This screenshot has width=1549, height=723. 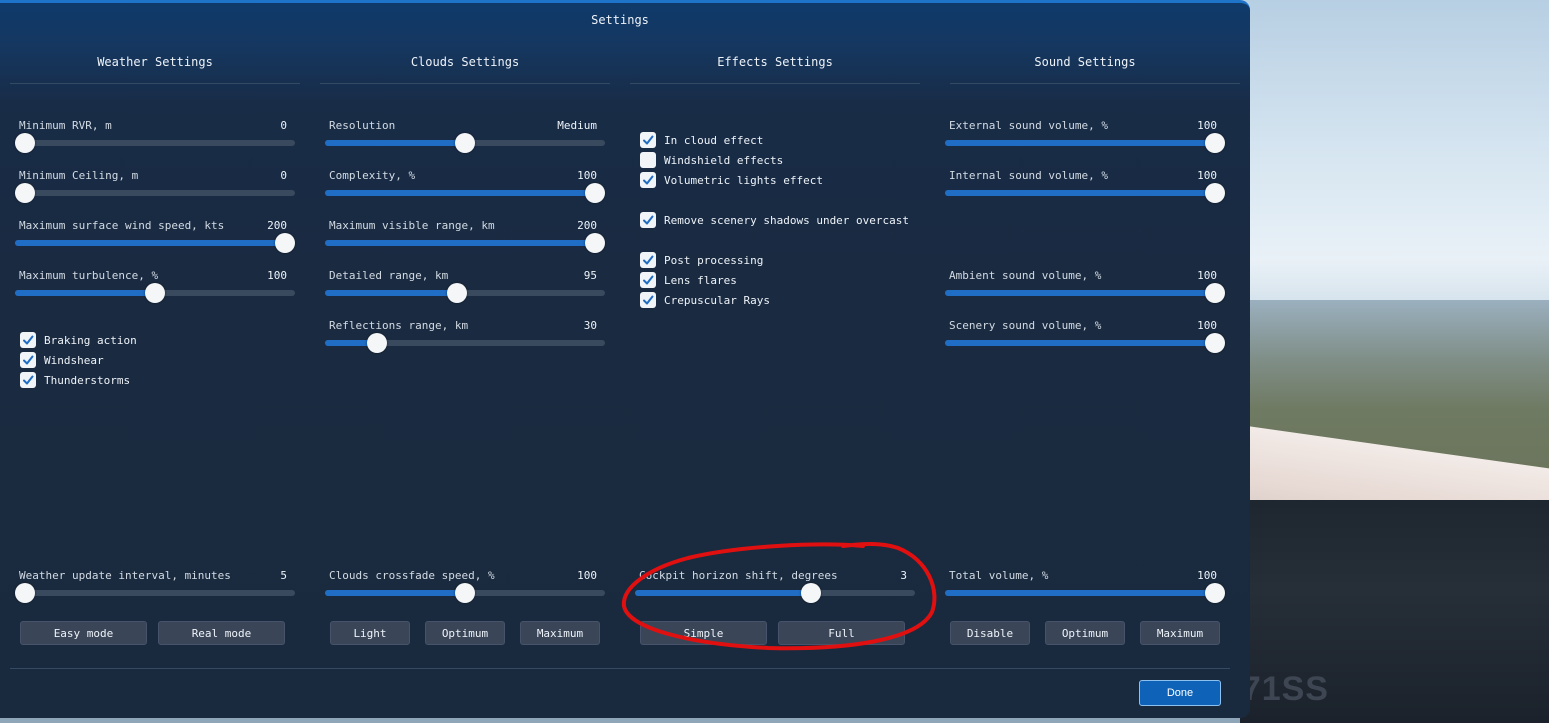 I want to click on clouds-optimum-button: Optimum, so click(x=465, y=633).